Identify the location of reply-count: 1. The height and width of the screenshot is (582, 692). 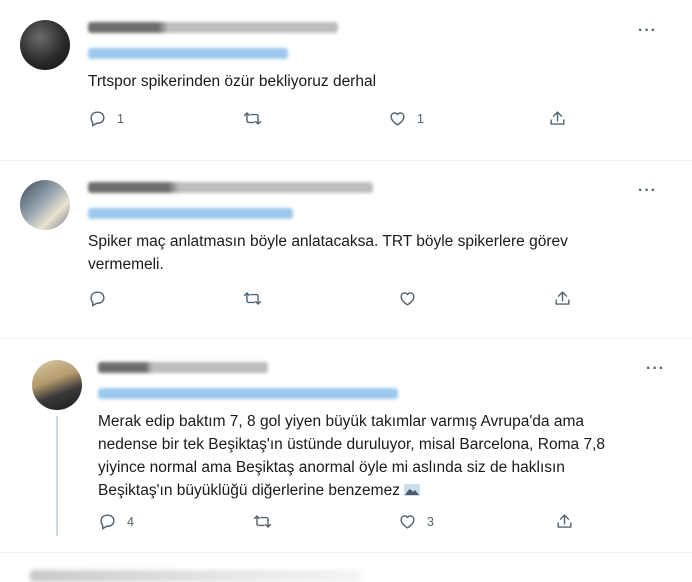
(120, 118).